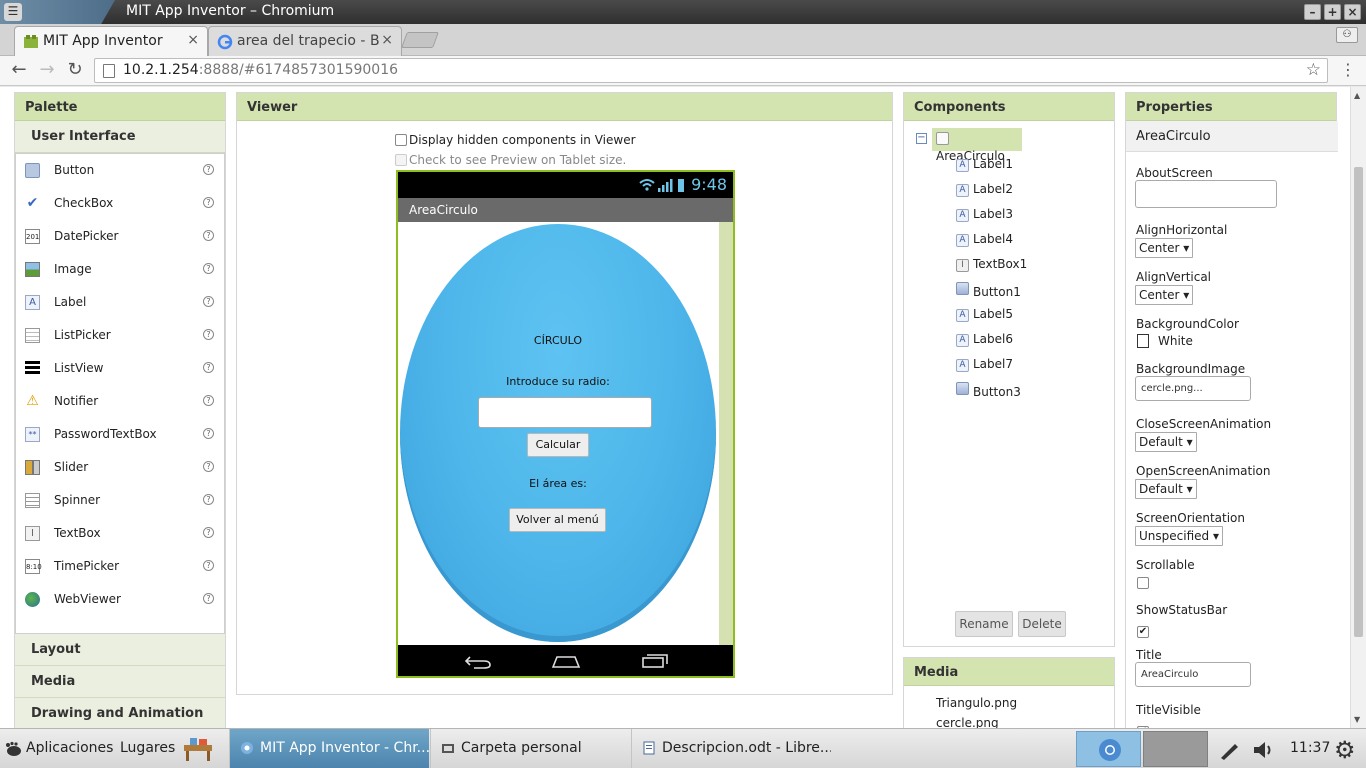 Image resolution: width=1366 pixels, height=768 pixels. I want to click on system-gear-icon: ⚙, so click(1345, 750).